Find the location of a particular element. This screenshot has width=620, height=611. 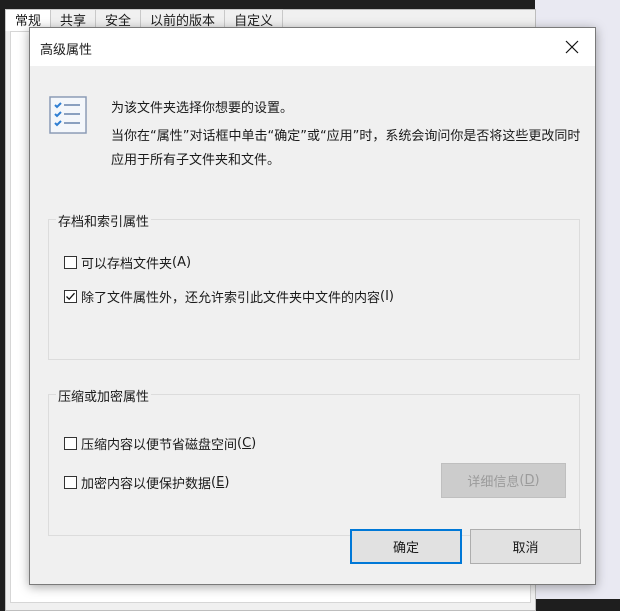

archive-option-label: 可以存档文件夹 is located at coordinates (127, 264).